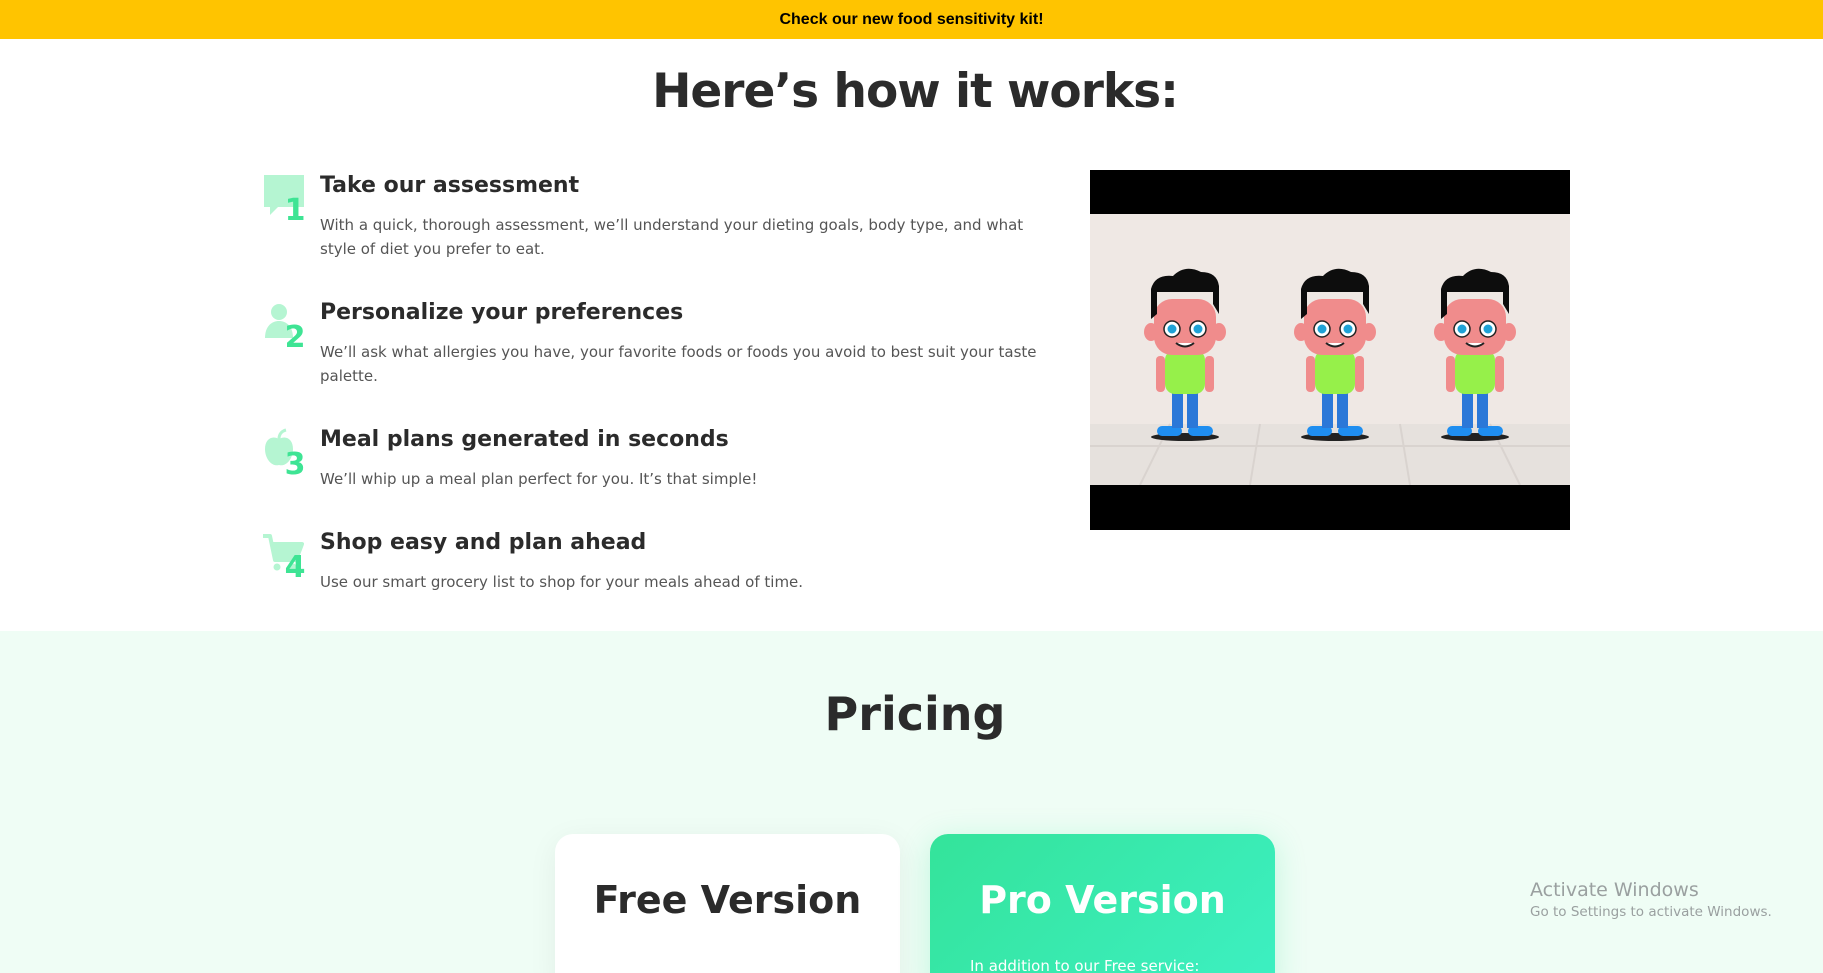 The width and height of the screenshot is (1823, 973). I want to click on svg-text: 4, so click(295, 566).